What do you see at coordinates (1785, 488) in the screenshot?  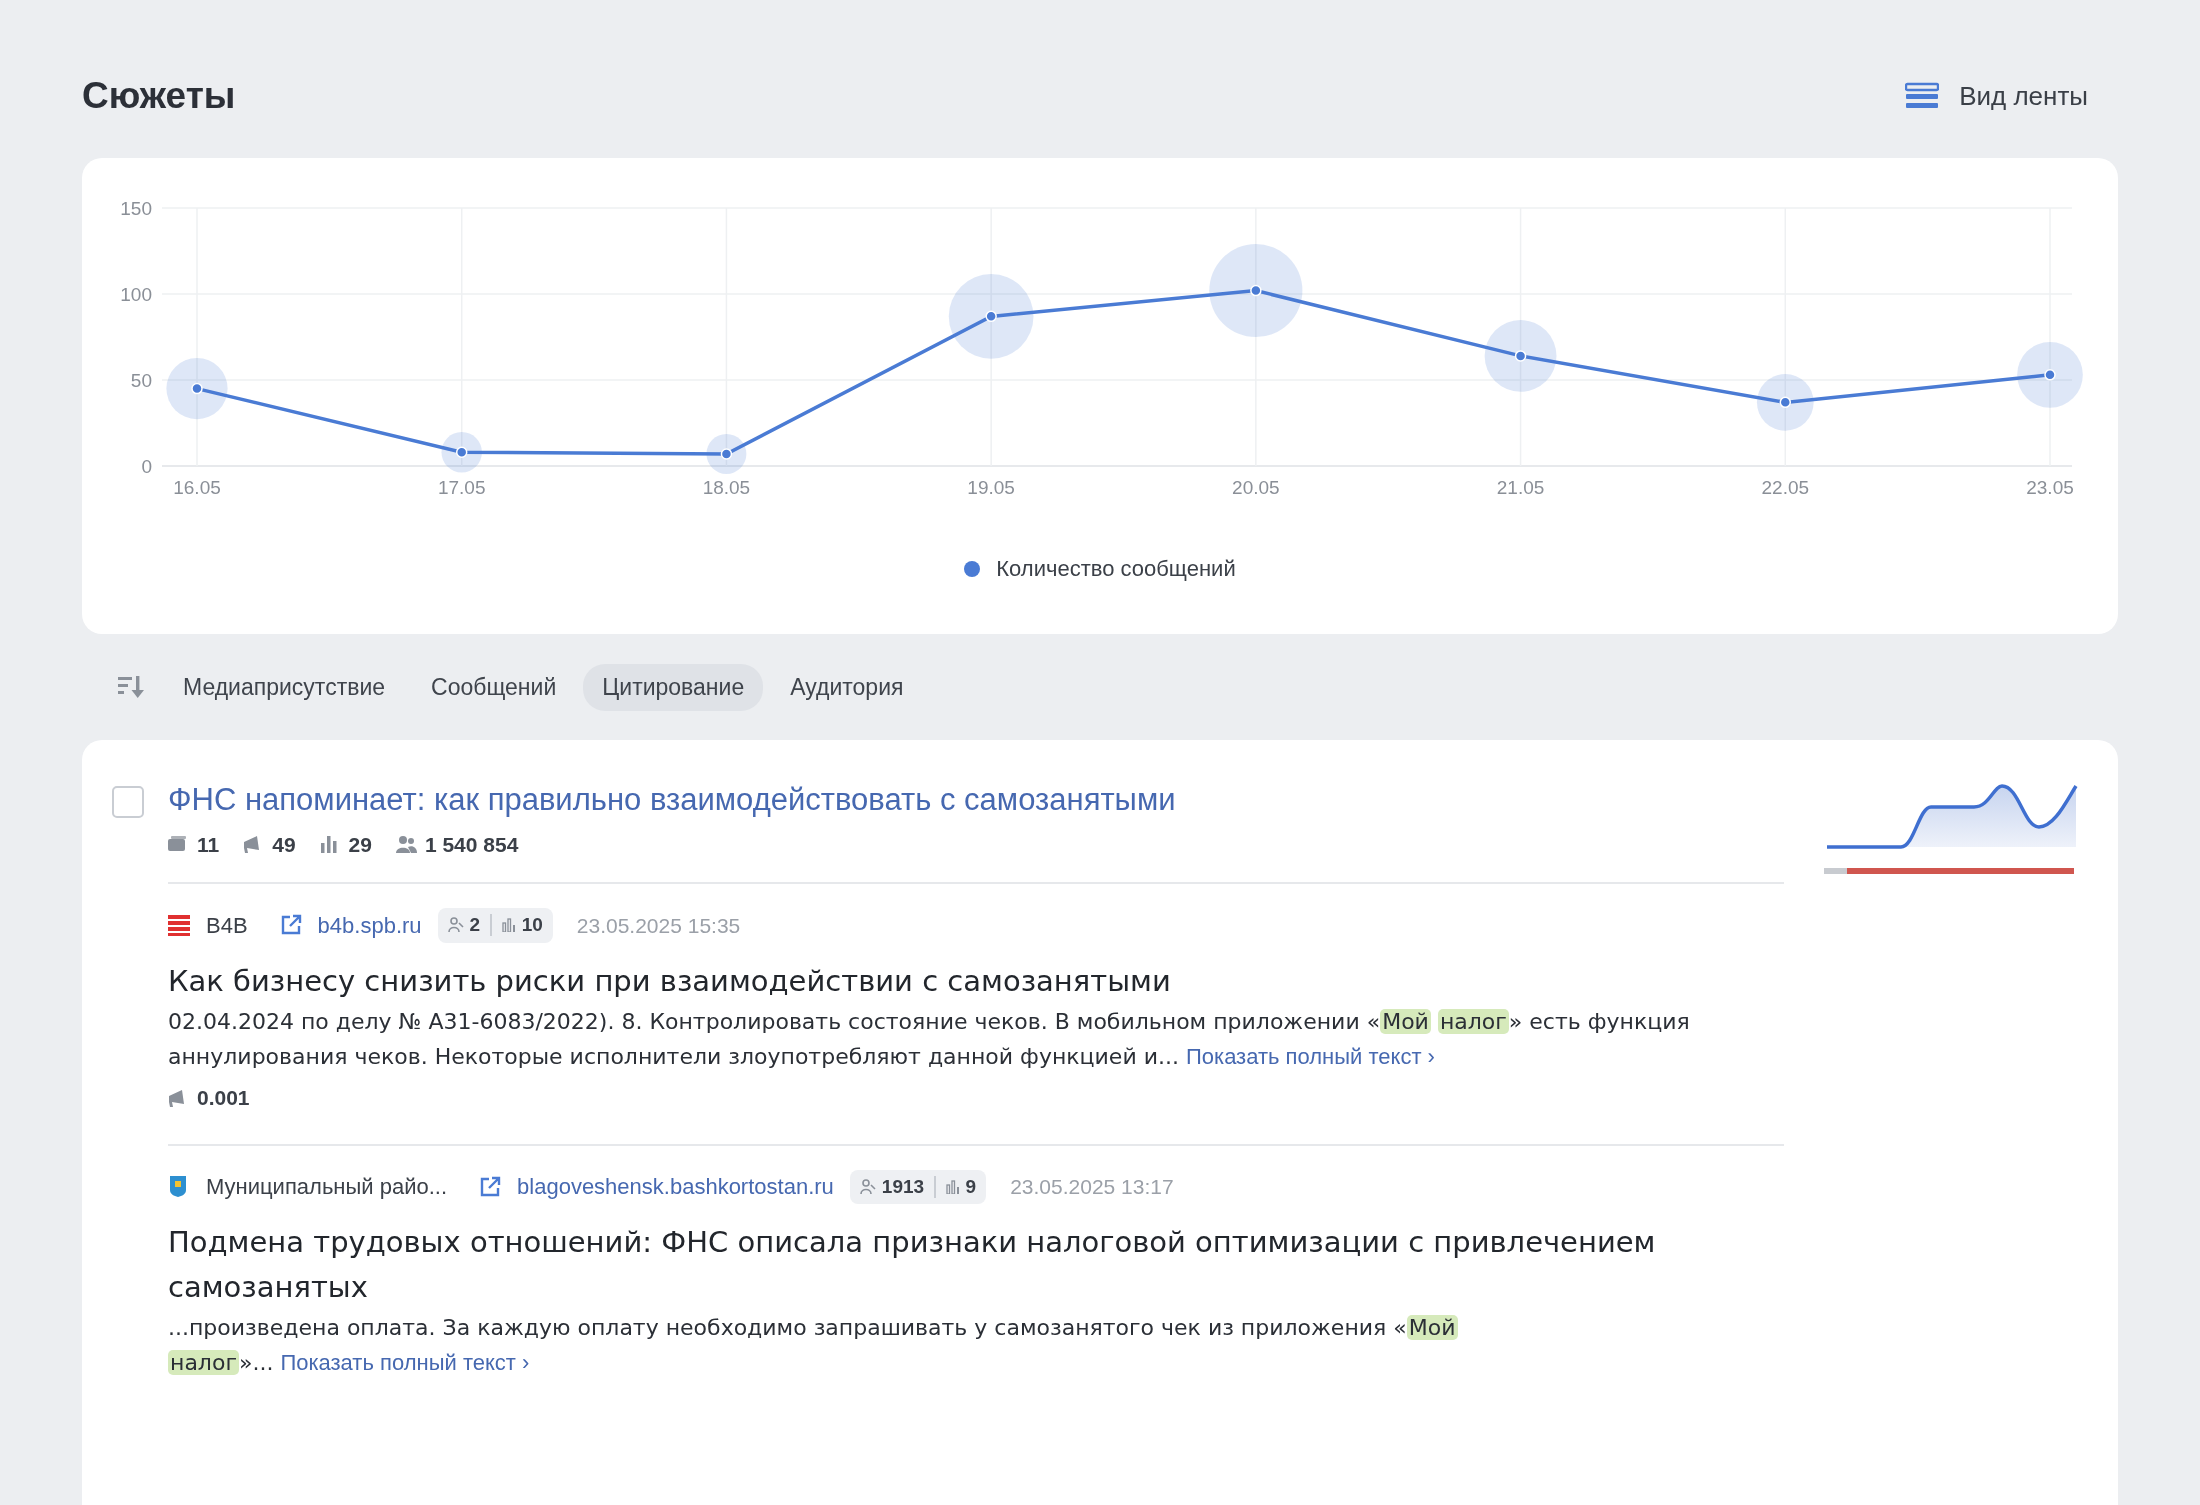 I see `x-axis-label: 22.05` at bounding box center [1785, 488].